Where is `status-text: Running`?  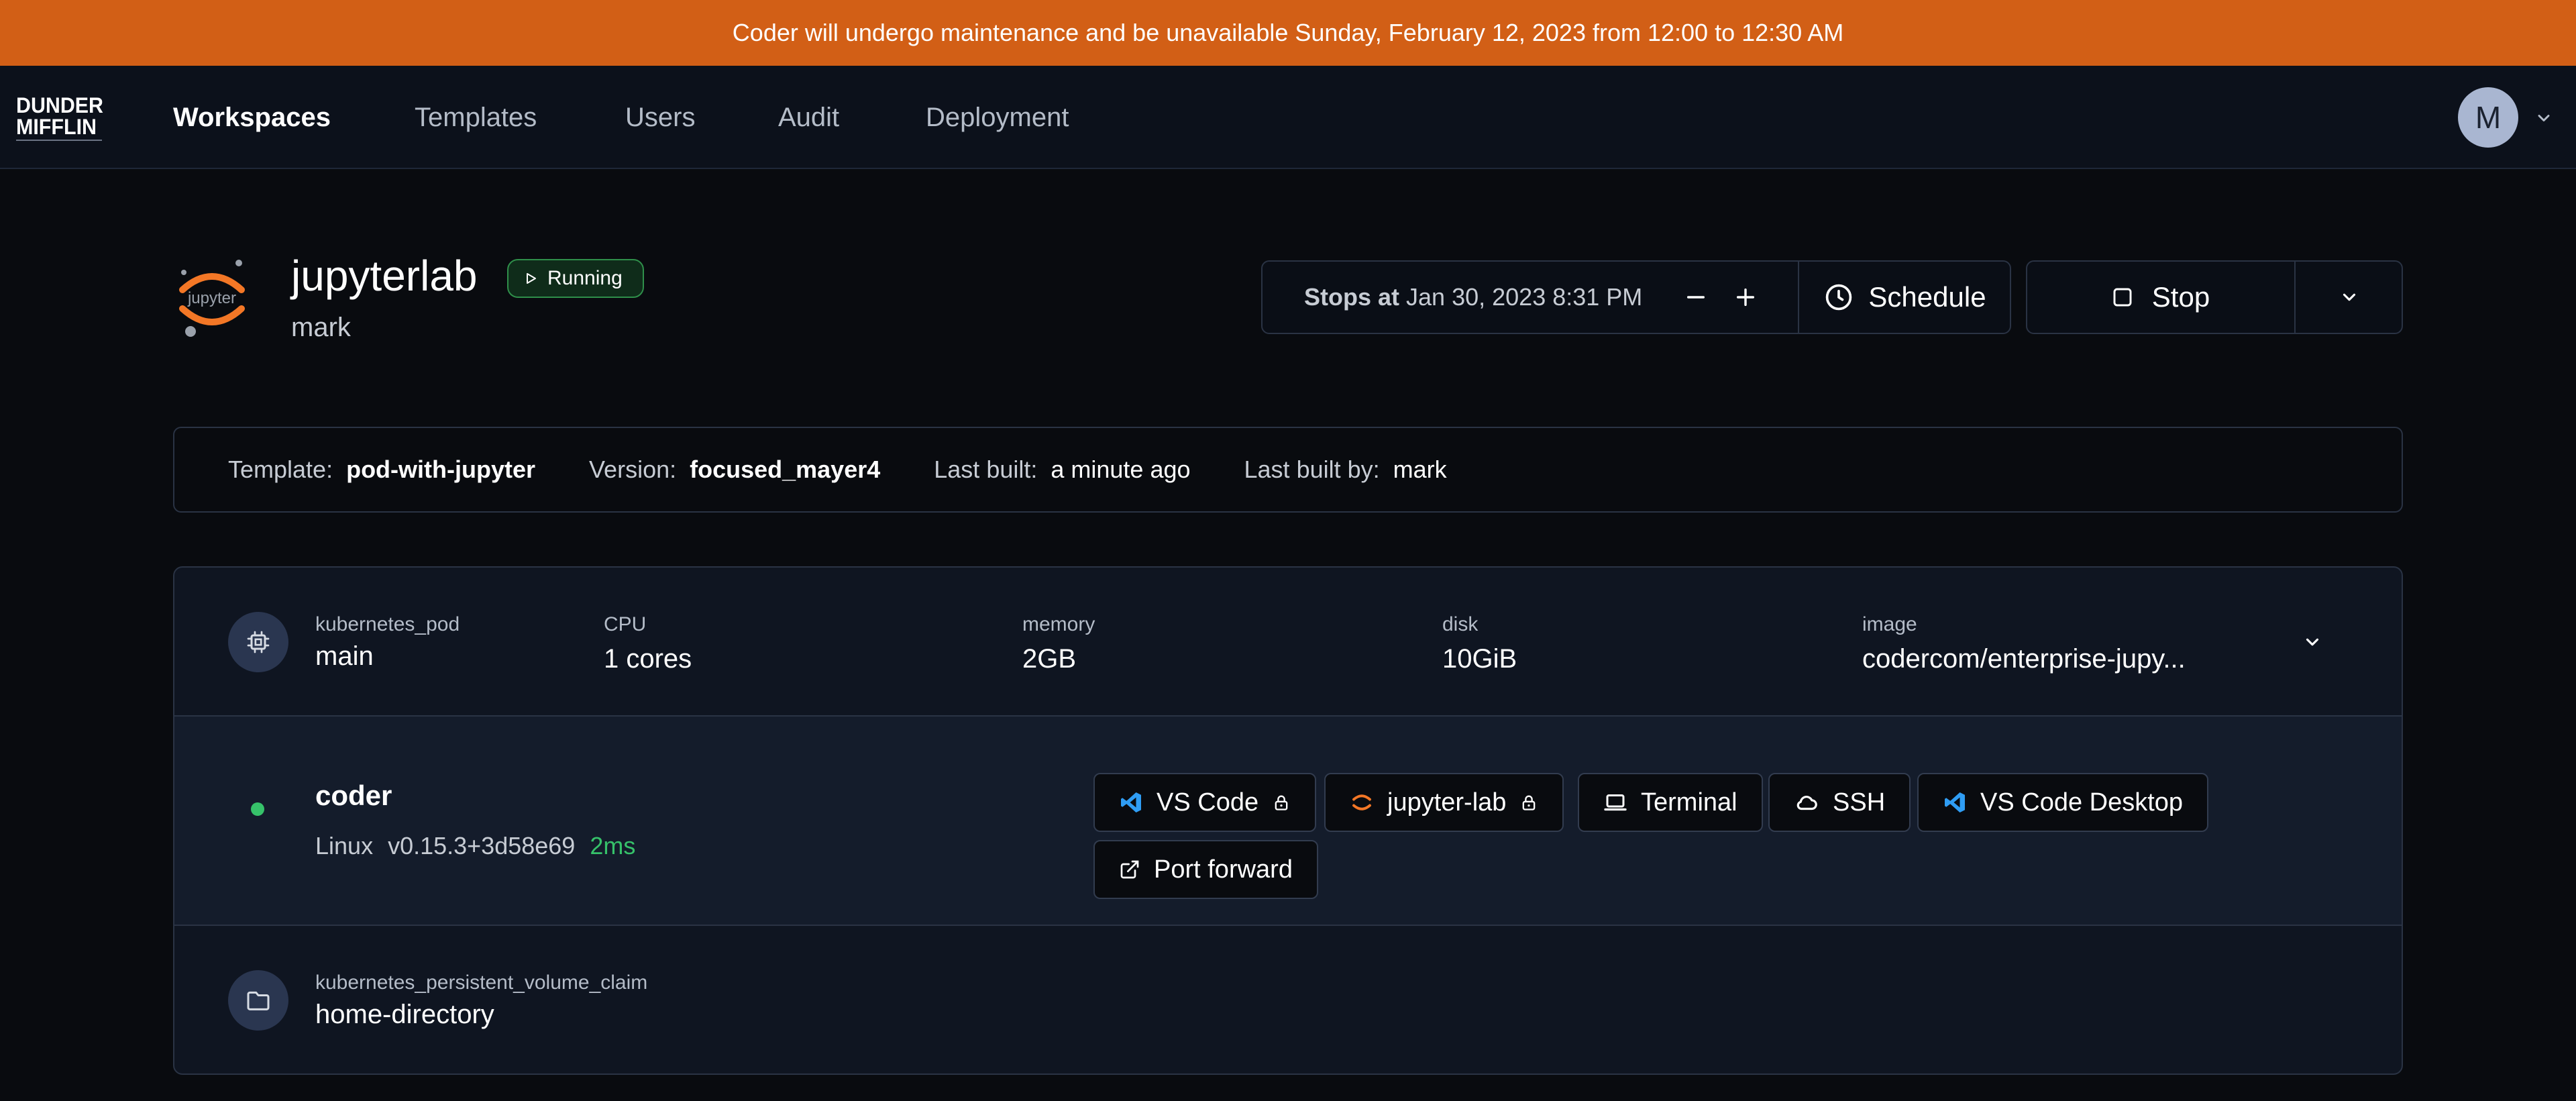 status-text: Running is located at coordinates (585, 278).